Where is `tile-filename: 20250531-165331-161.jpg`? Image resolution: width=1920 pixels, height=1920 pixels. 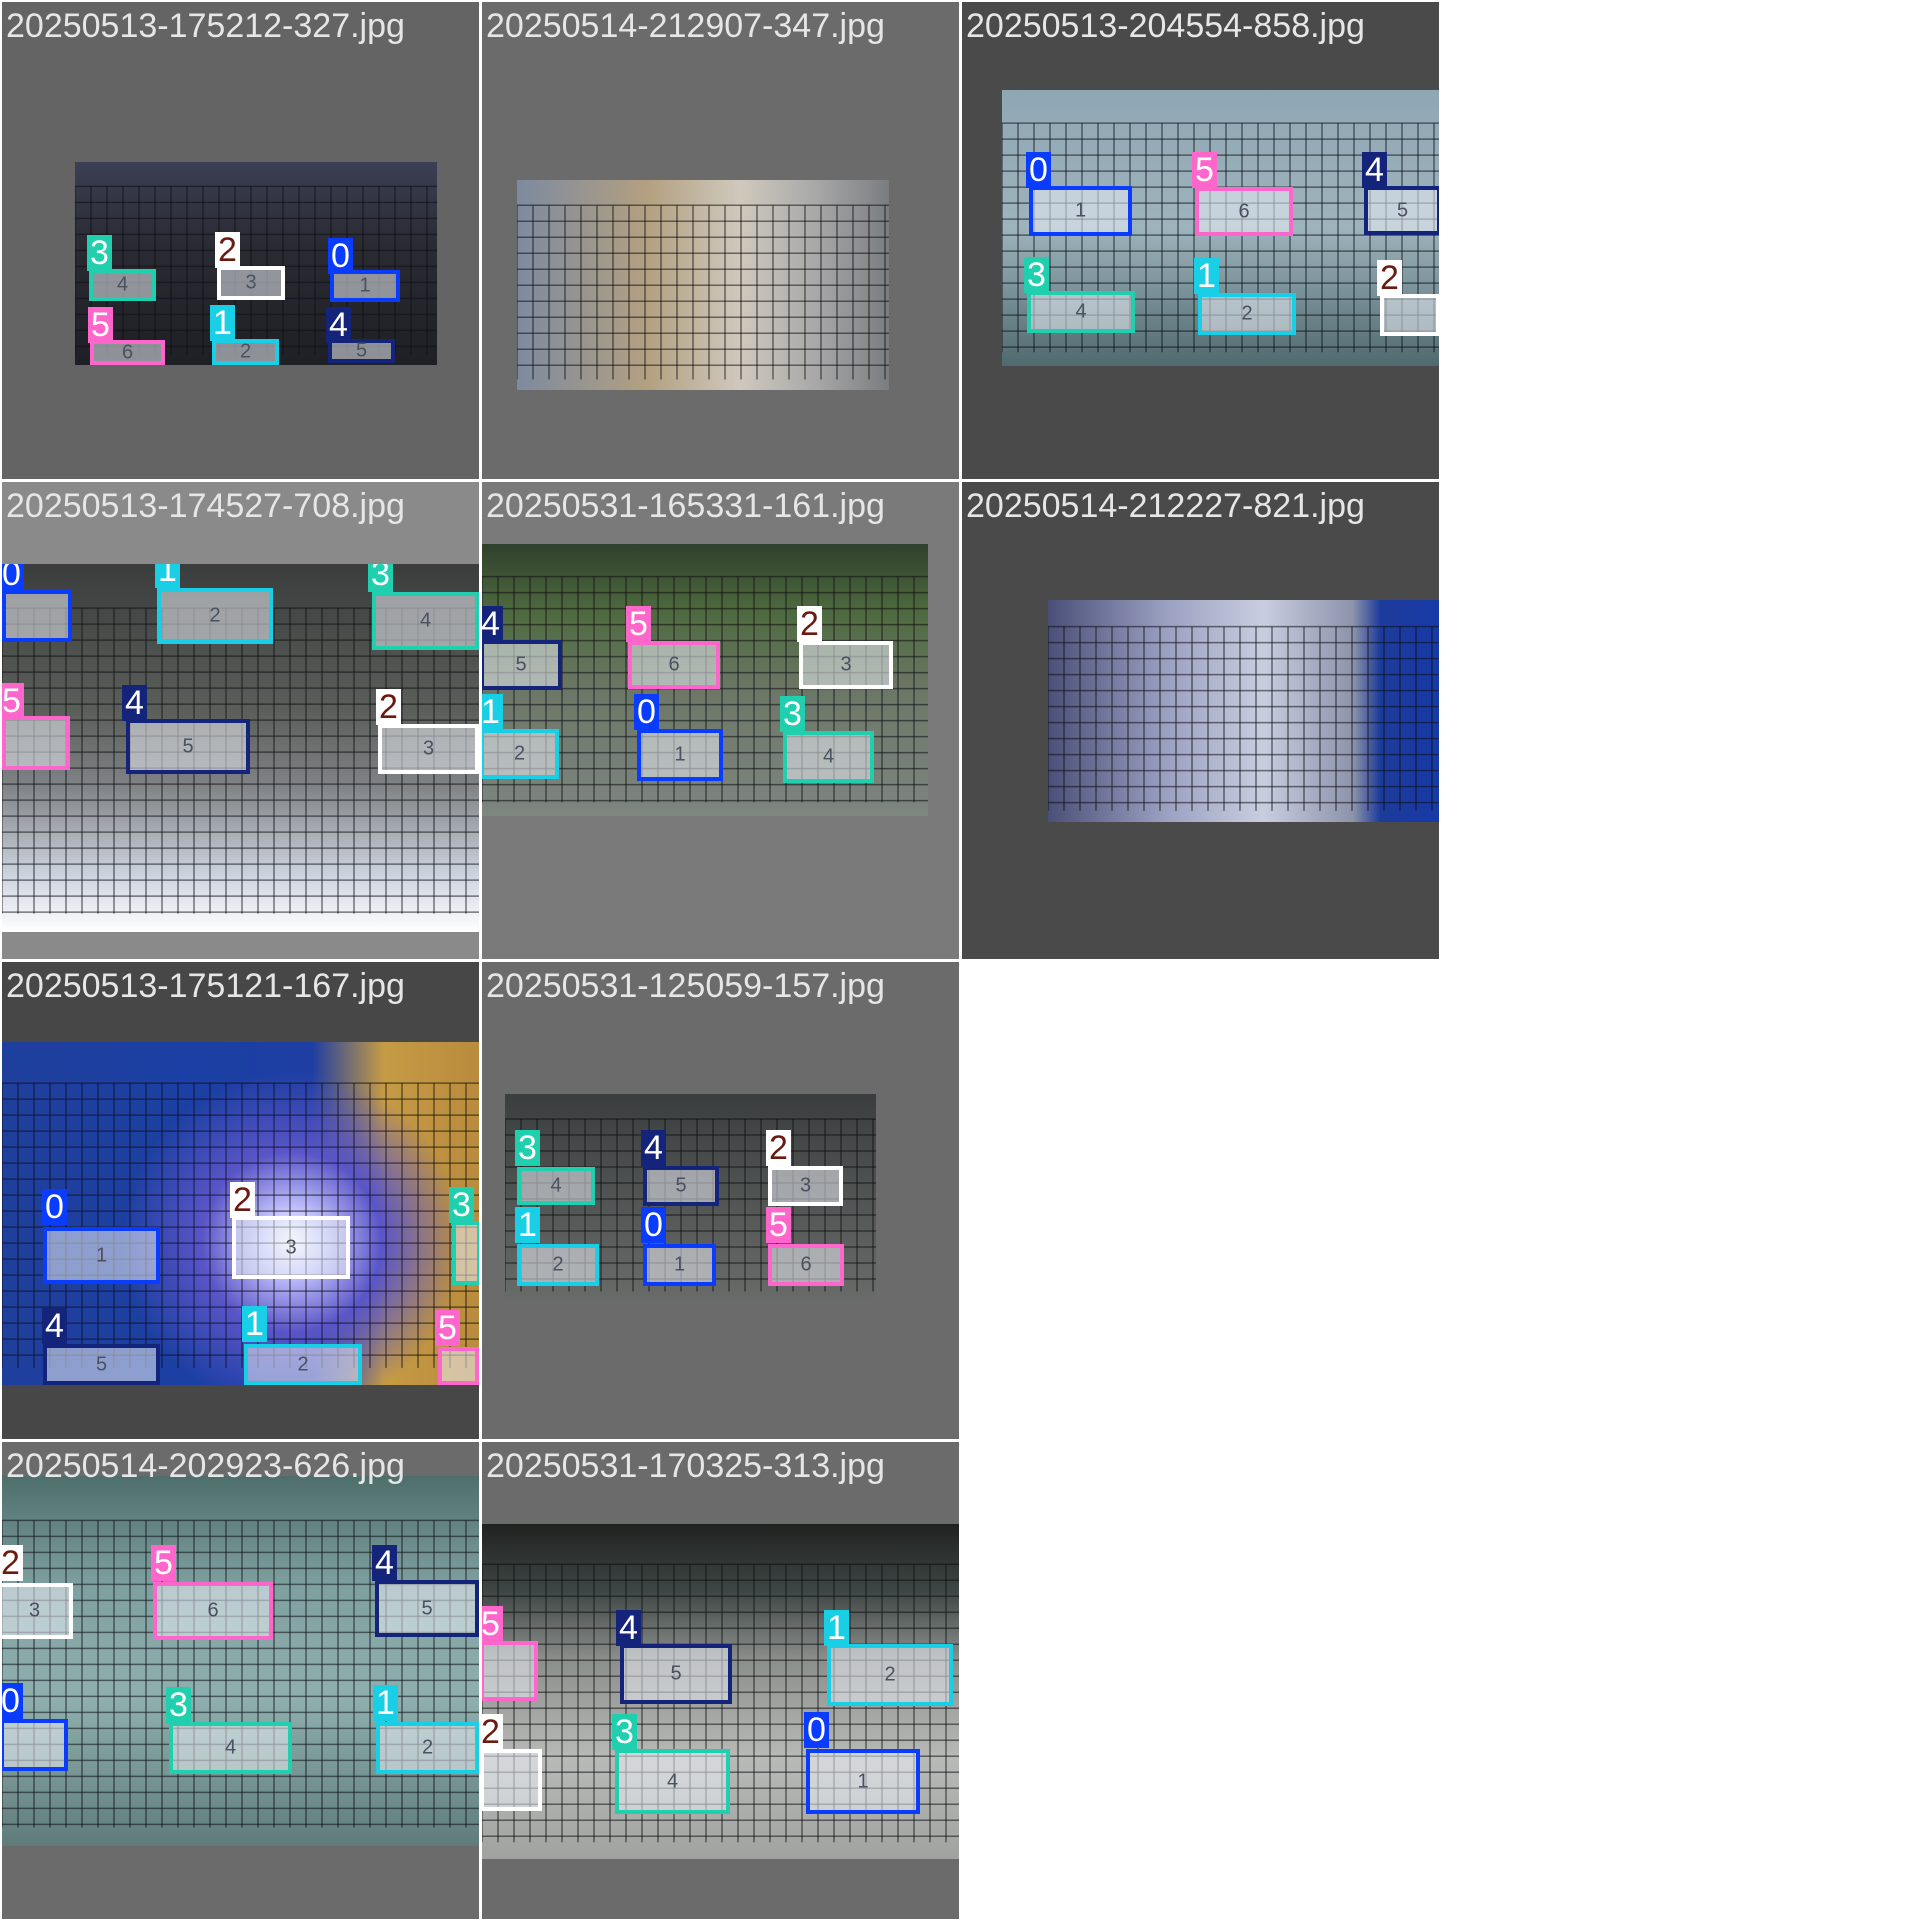
tile-filename: 20250531-165331-161.jpg is located at coordinates (685, 506).